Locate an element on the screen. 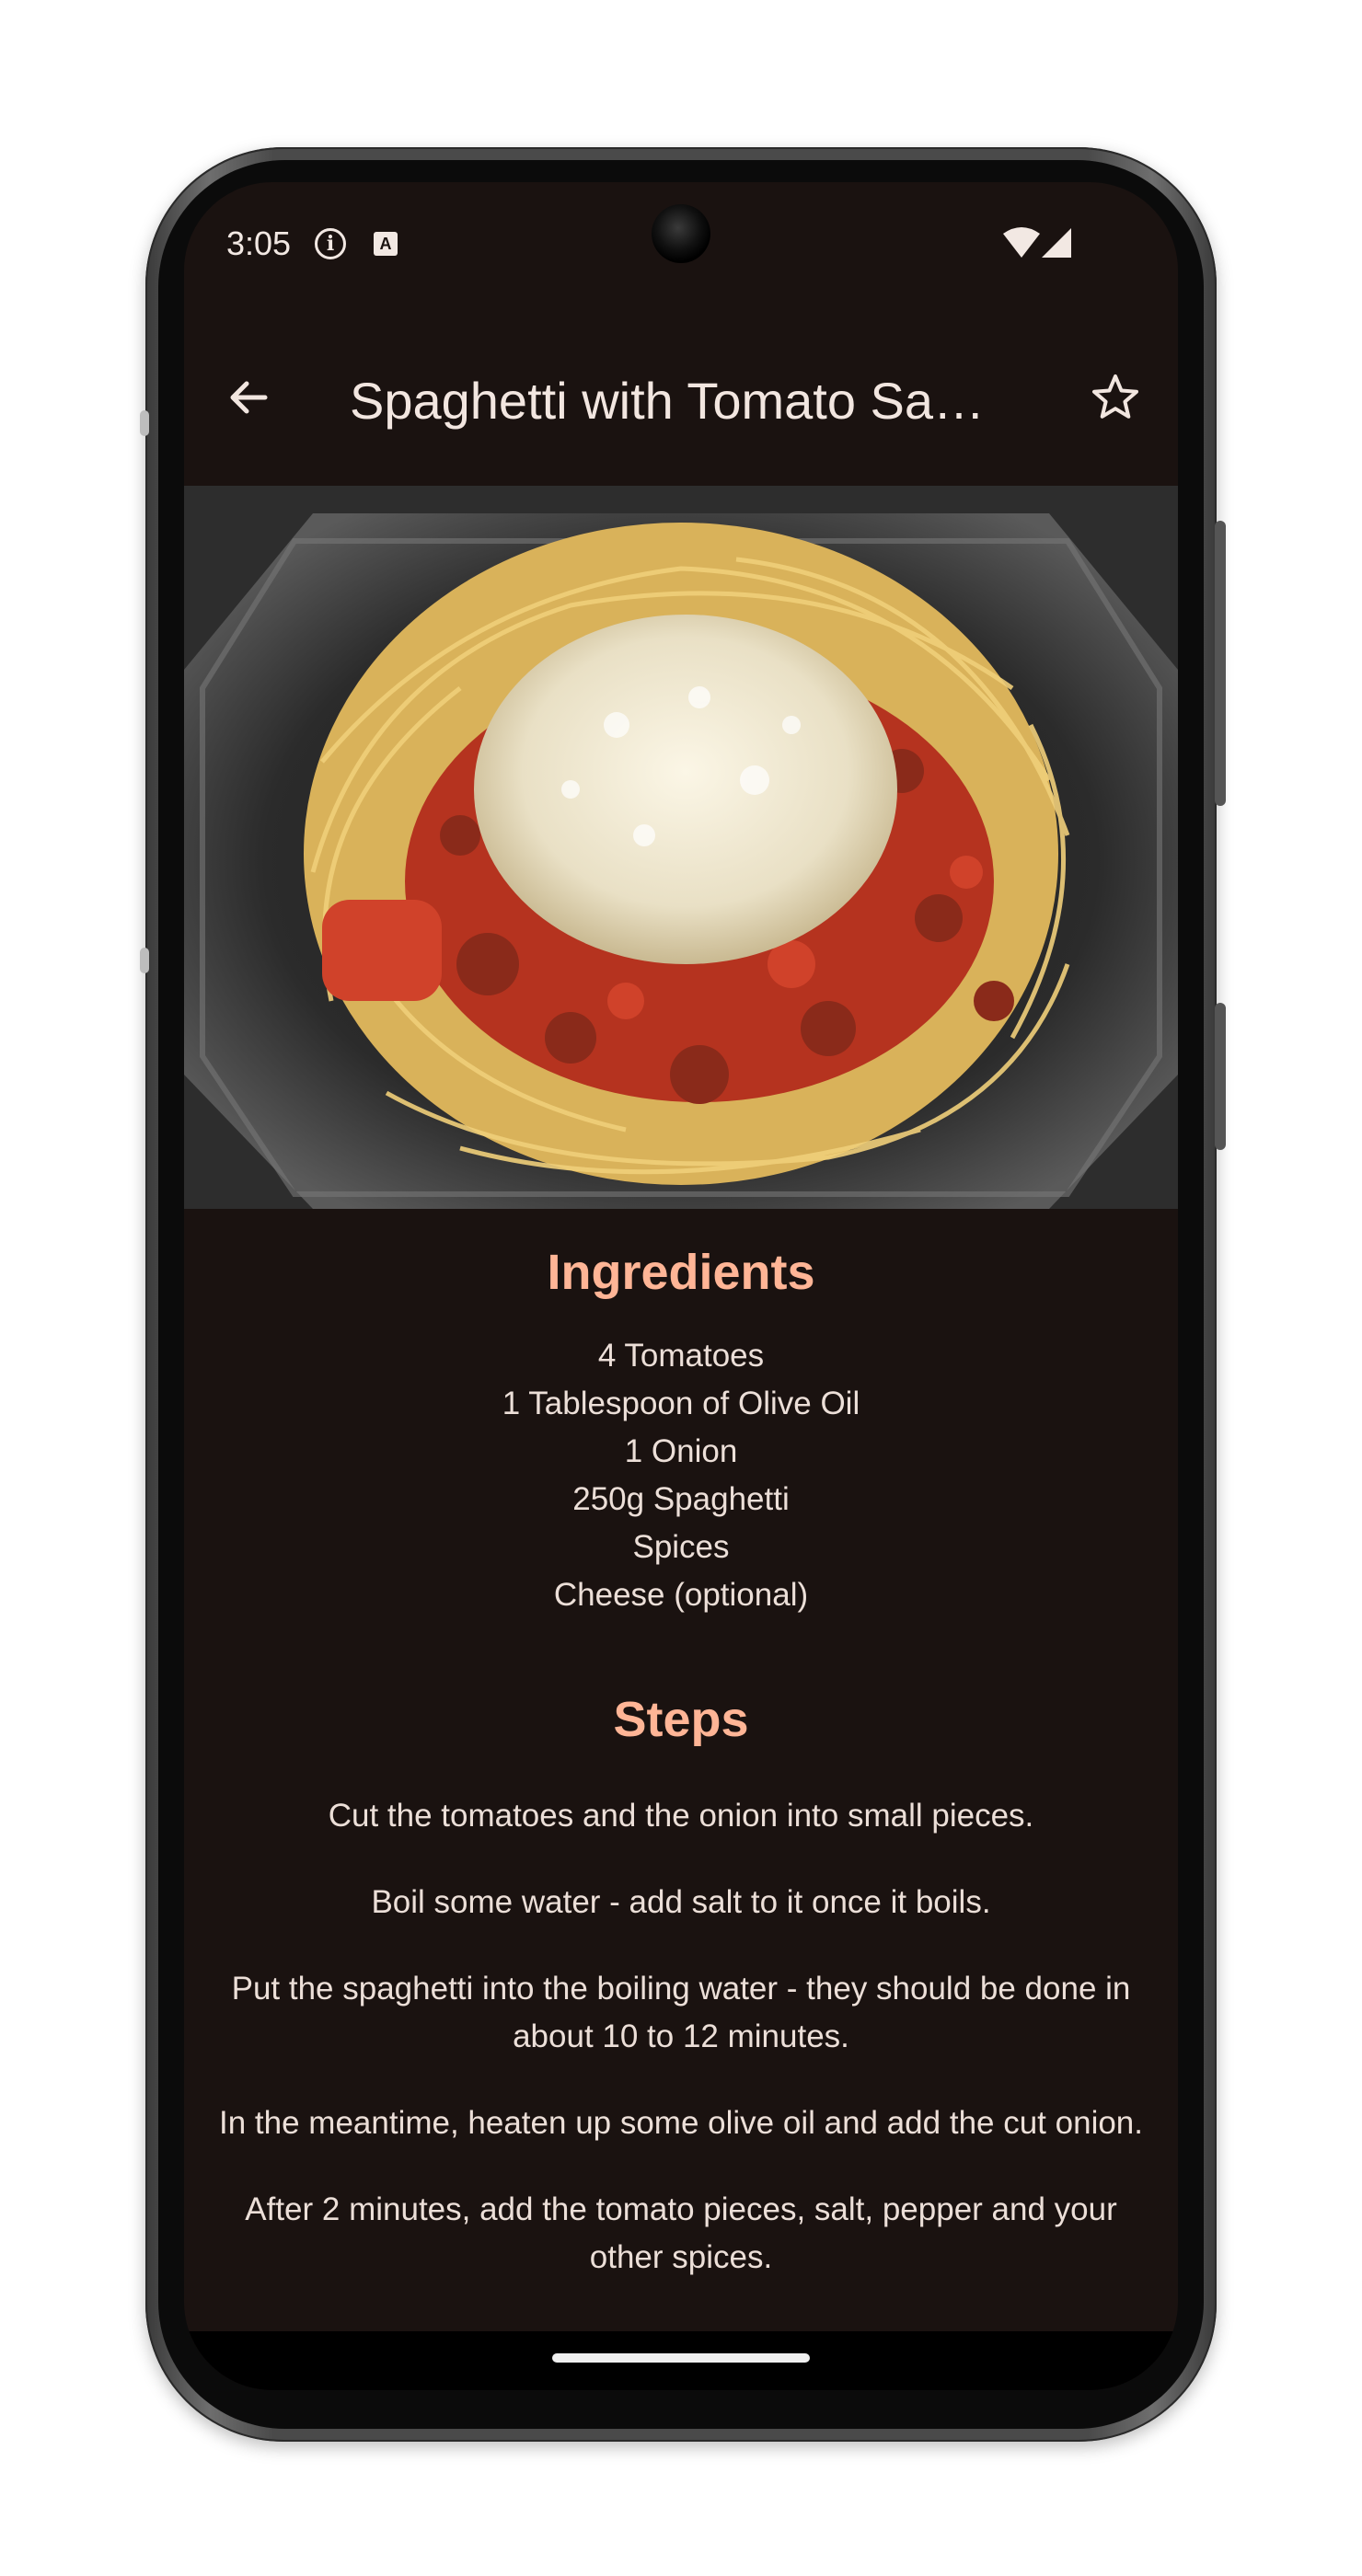 The height and width of the screenshot is (2576, 1362). ingredient-item: 250g Spaghetti is located at coordinates (681, 1499).